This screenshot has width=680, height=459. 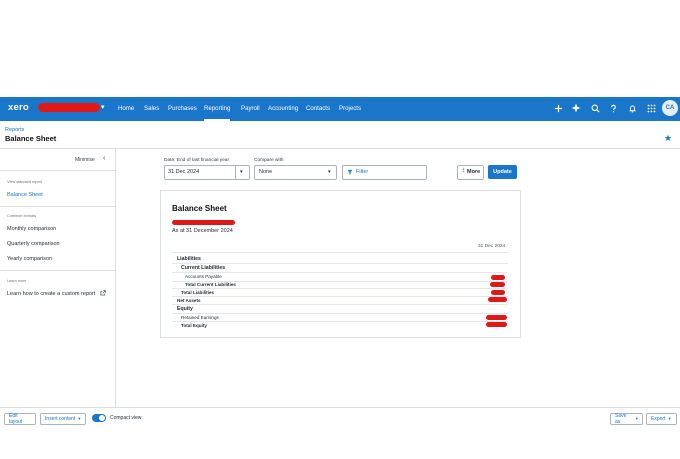 What do you see at coordinates (20, 419) in the screenshot?
I see `edit-layout-button: Edit layout` at bounding box center [20, 419].